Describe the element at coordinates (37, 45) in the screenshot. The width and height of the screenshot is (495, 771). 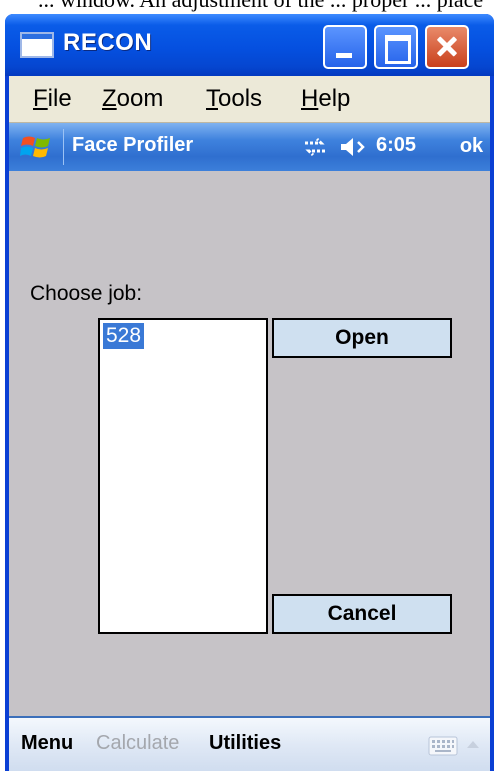
I see `app-window-icon` at that location.